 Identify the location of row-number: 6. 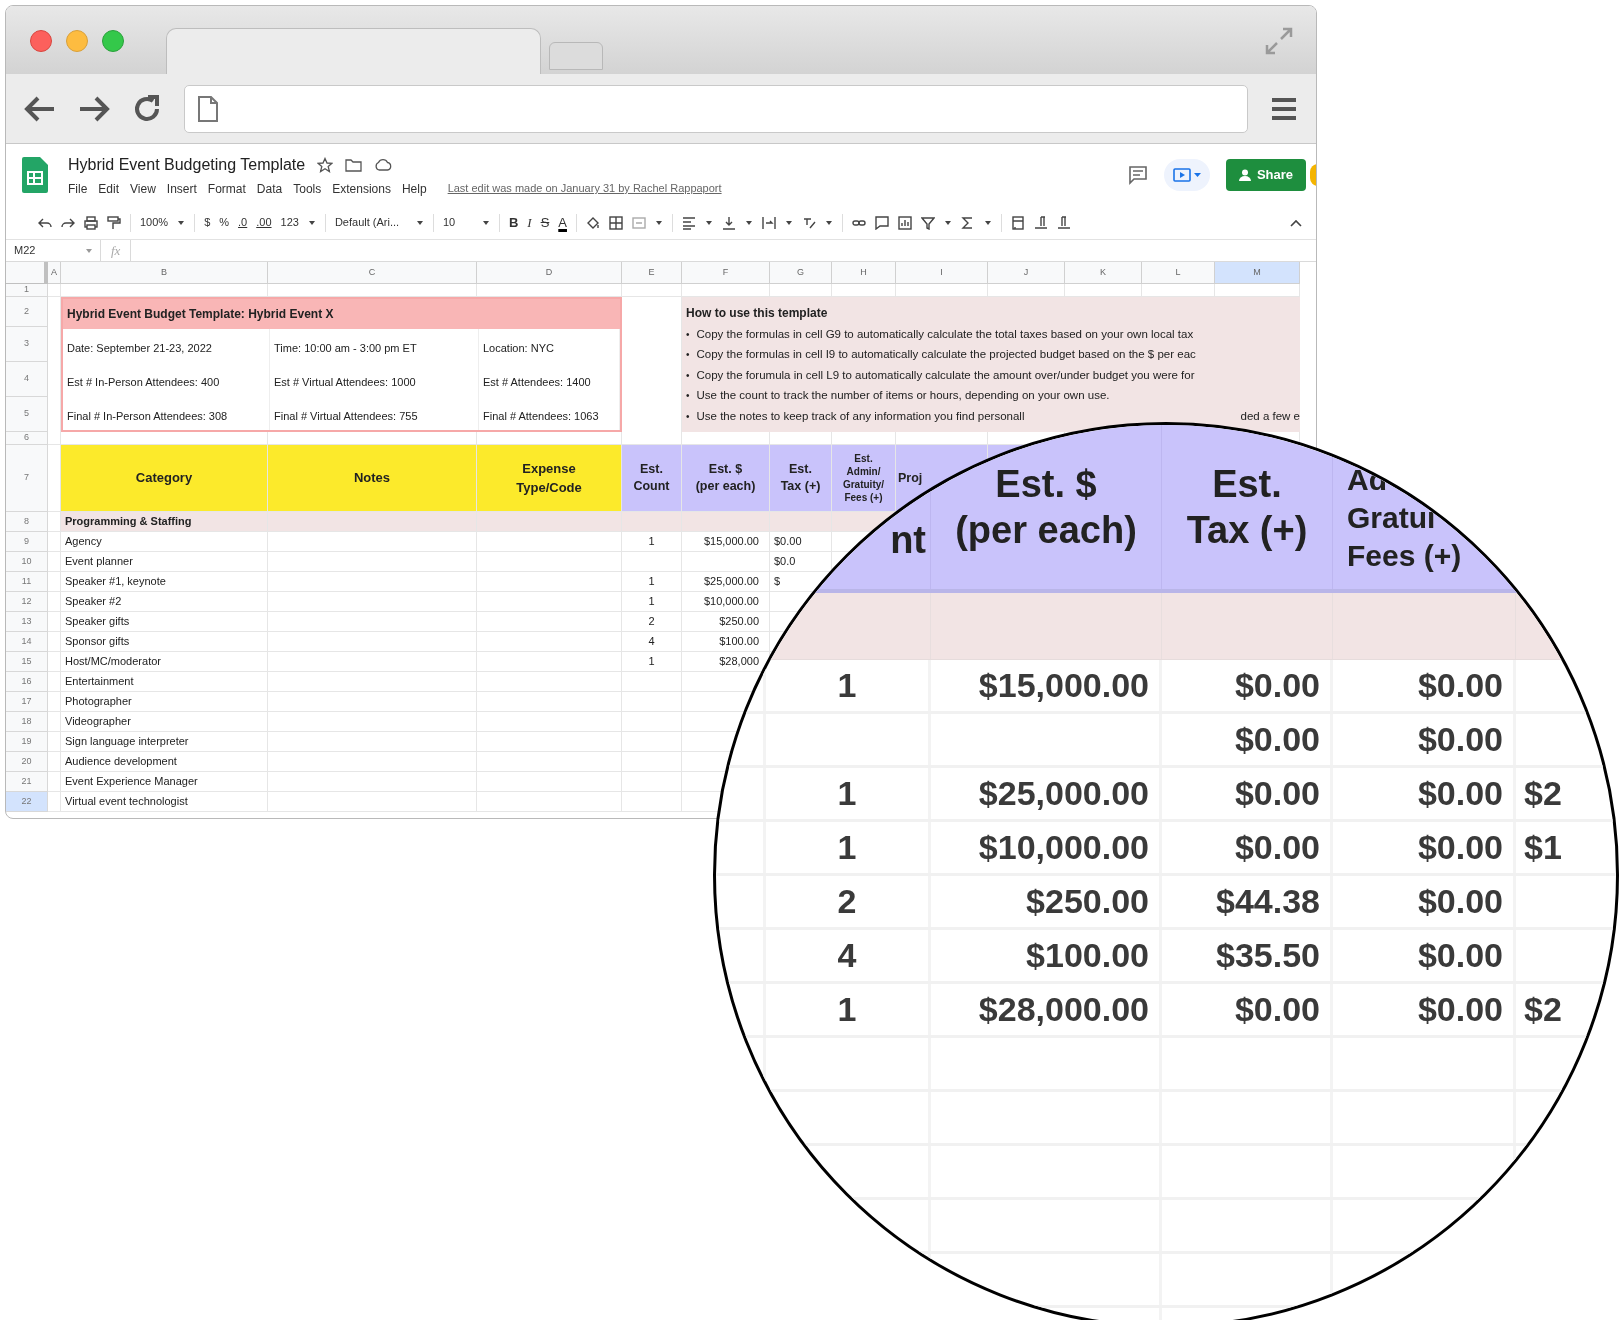
(27, 438).